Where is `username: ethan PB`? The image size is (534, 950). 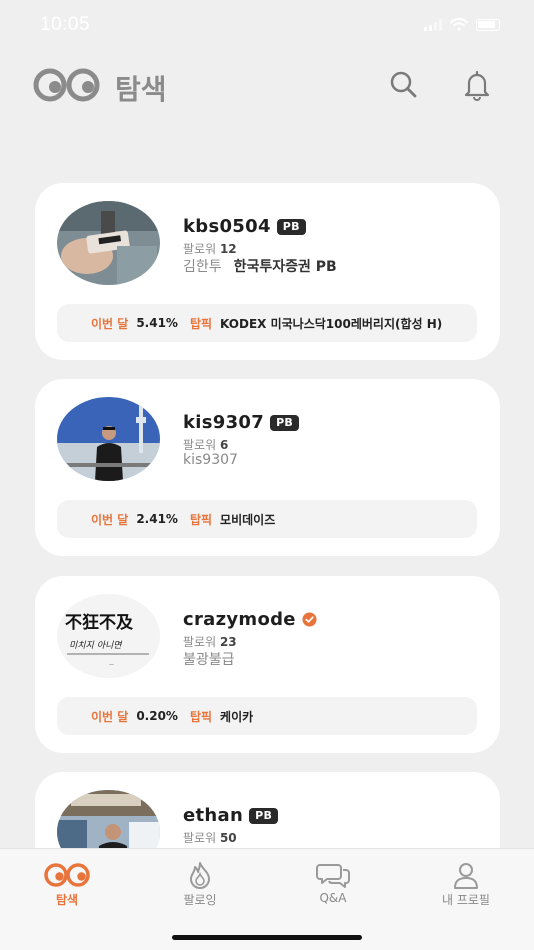 username: ethan PB is located at coordinates (231, 815).